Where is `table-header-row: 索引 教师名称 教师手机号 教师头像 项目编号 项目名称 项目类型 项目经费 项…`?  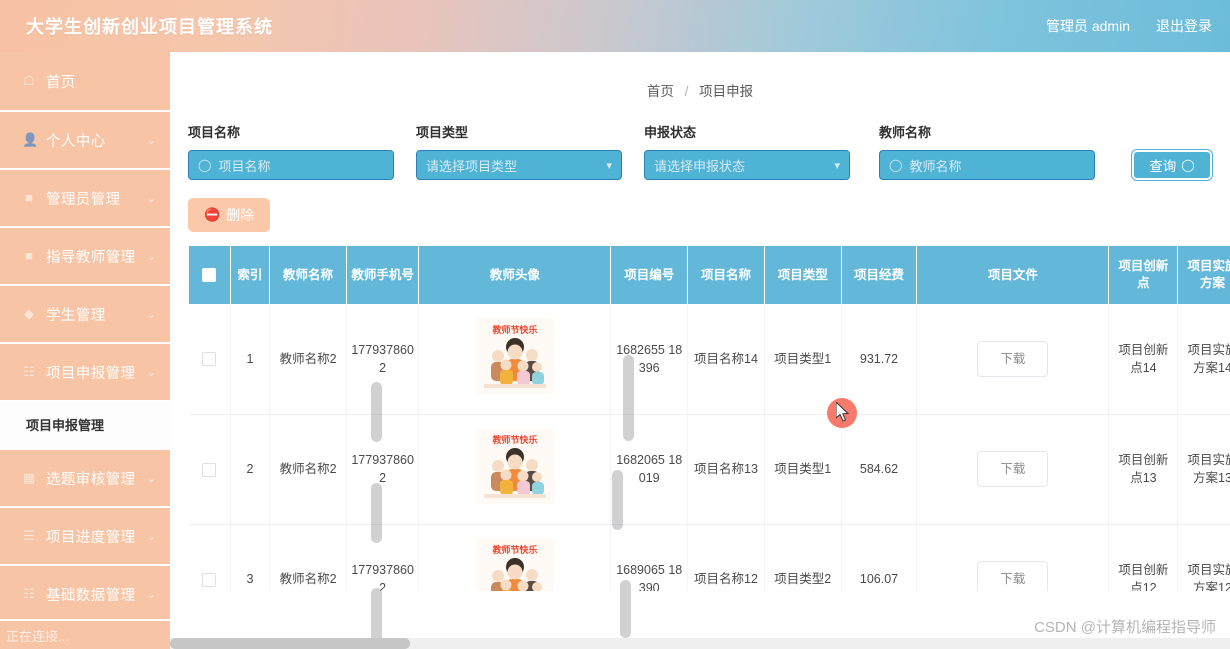
table-header-row: 索引 教师名称 教师手机号 教师头像 项目编号 项目名称 项目类型 项目经费 项… is located at coordinates (709, 275).